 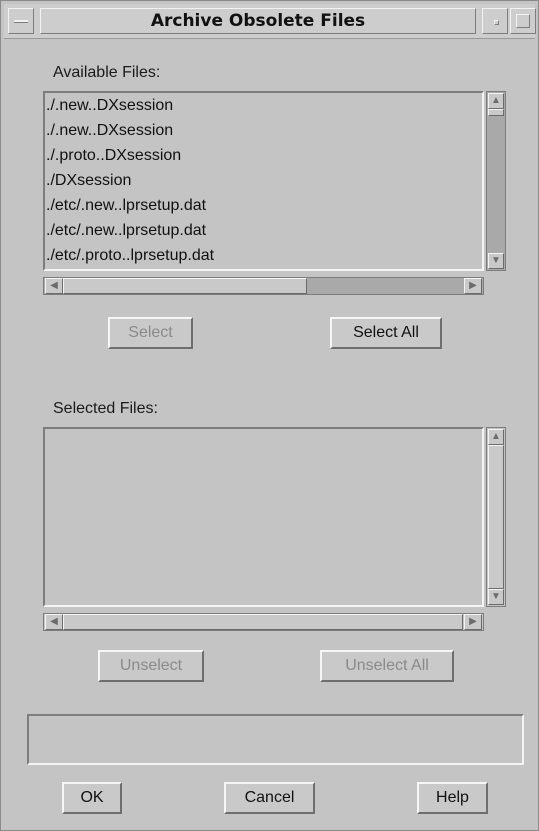 What do you see at coordinates (258, 21) in the screenshot?
I see `window-title: Archive Obsolete Files` at bounding box center [258, 21].